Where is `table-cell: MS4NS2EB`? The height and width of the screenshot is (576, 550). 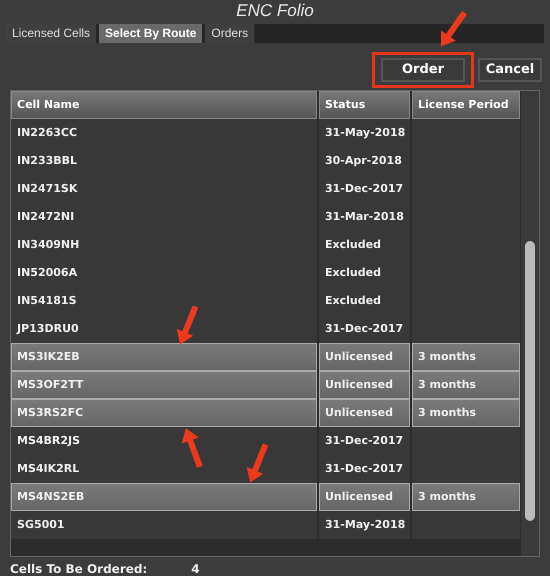
table-cell: MS4NS2EB is located at coordinates (164, 496).